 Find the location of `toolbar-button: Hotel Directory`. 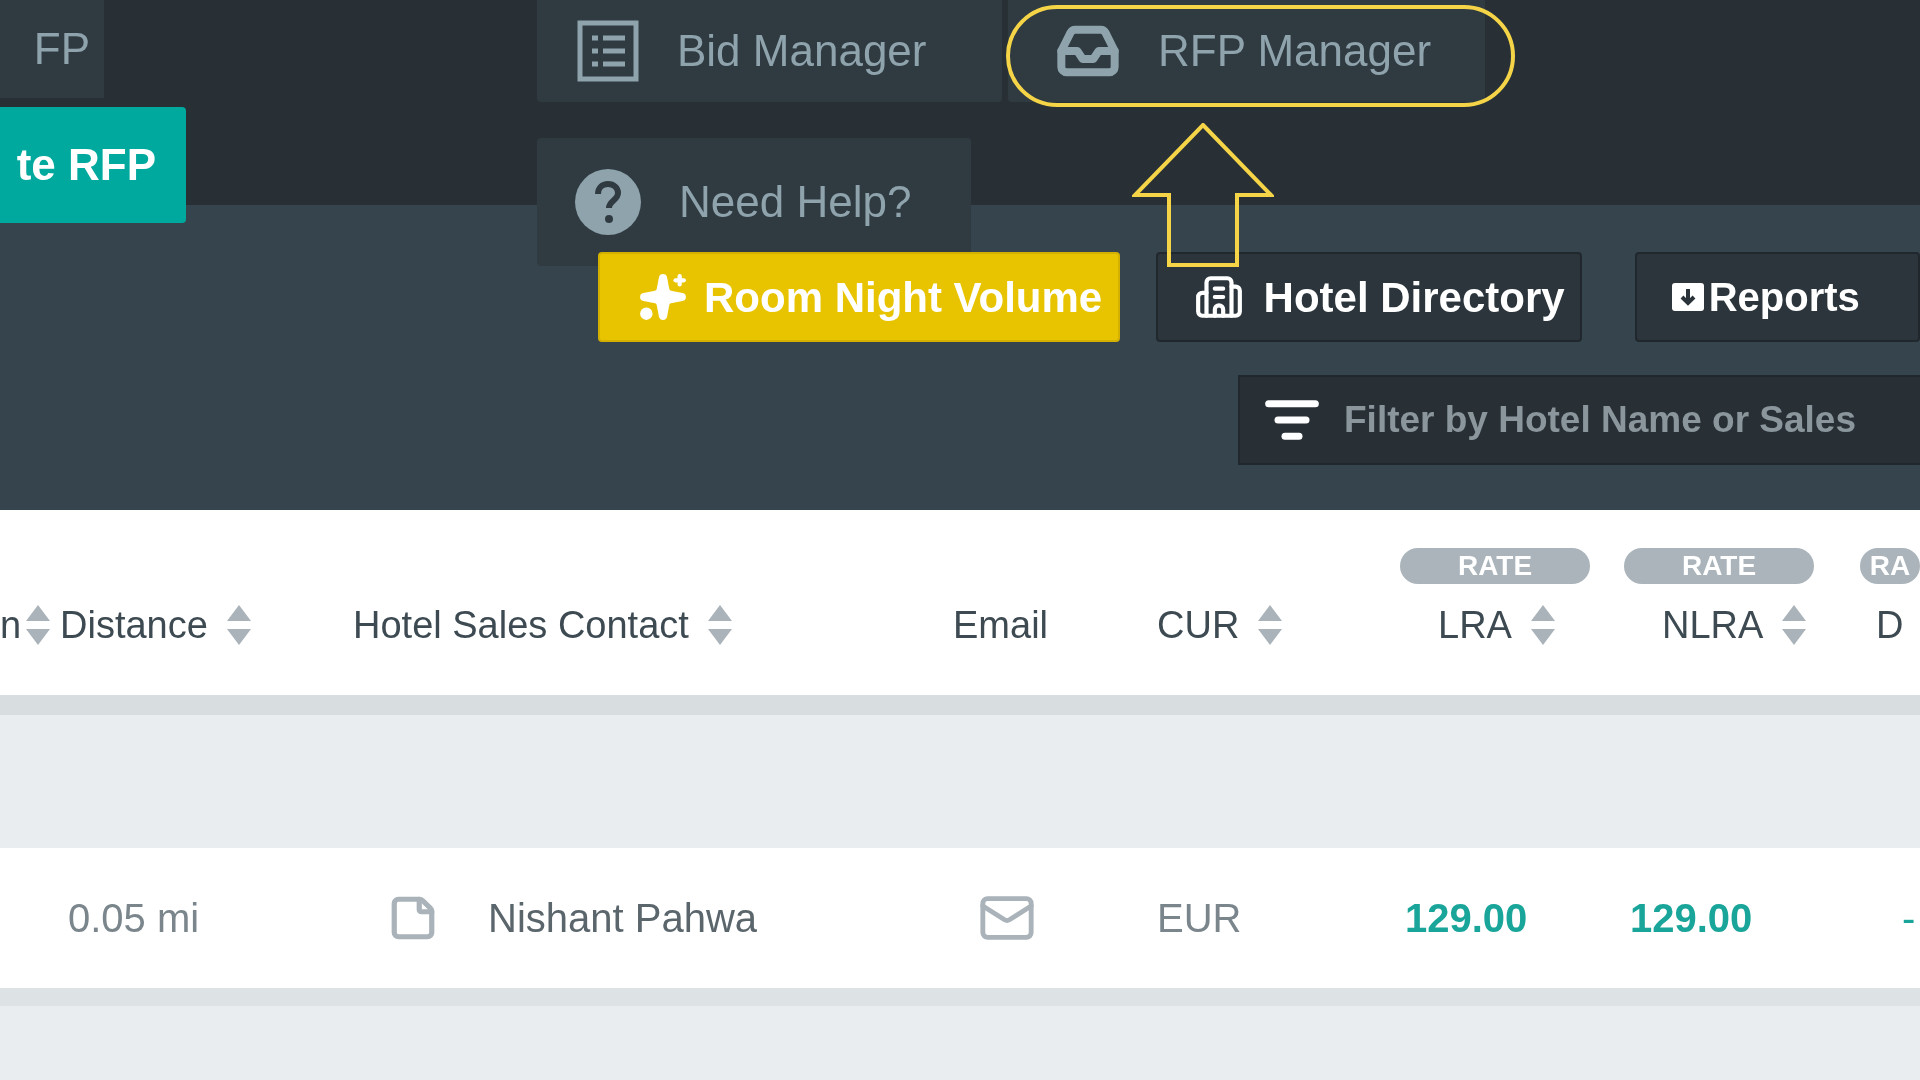

toolbar-button: Hotel Directory is located at coordinates (1368, 297).